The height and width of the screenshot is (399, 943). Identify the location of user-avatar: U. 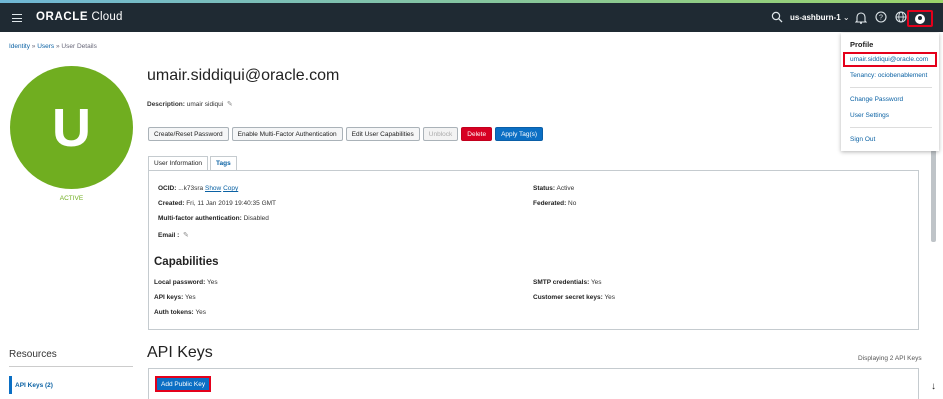
(71, 127).